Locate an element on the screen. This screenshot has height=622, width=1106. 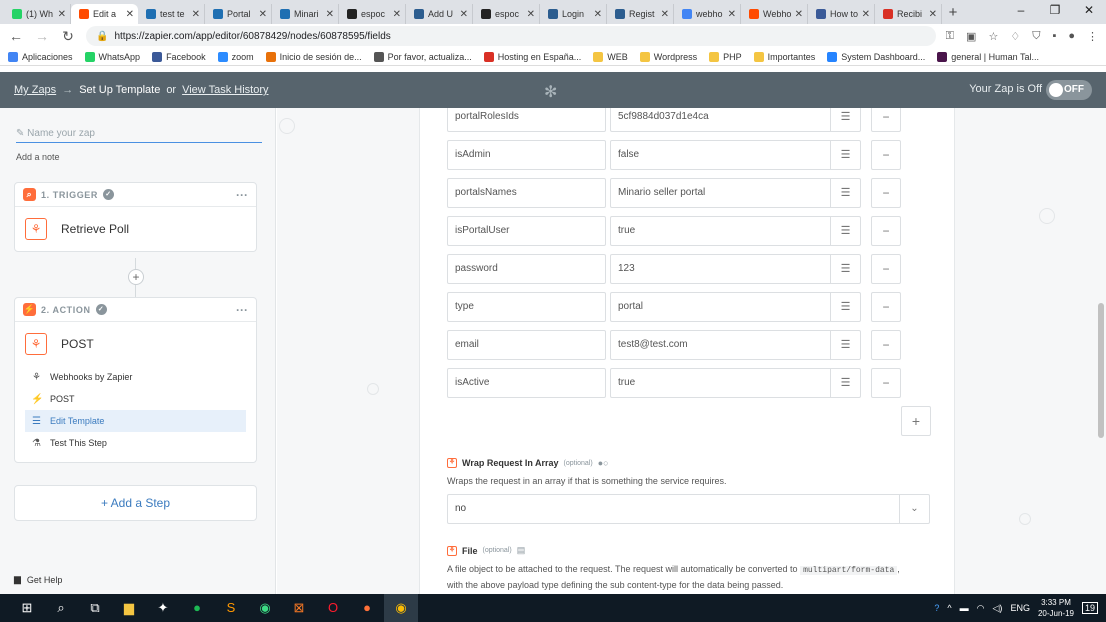
bookmark-item: Importantes is located at coordinates (784, 56).